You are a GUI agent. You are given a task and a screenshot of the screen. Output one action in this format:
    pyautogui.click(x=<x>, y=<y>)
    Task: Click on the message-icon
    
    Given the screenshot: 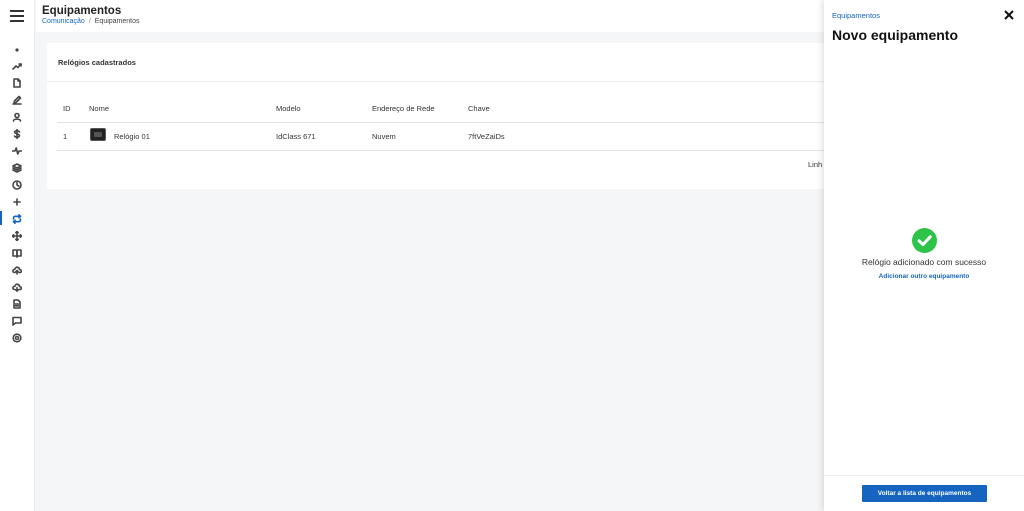 What is the action you would take?
    pyautogui.click(x=17, y=321)
    